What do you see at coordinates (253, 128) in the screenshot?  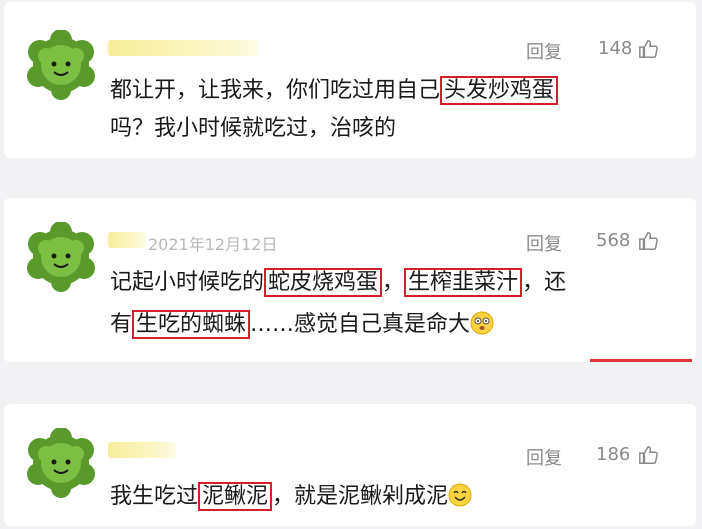 I see `comment-text-line: 吗？我小时候就吃过，治咳的` at bounding box center [253, 128].